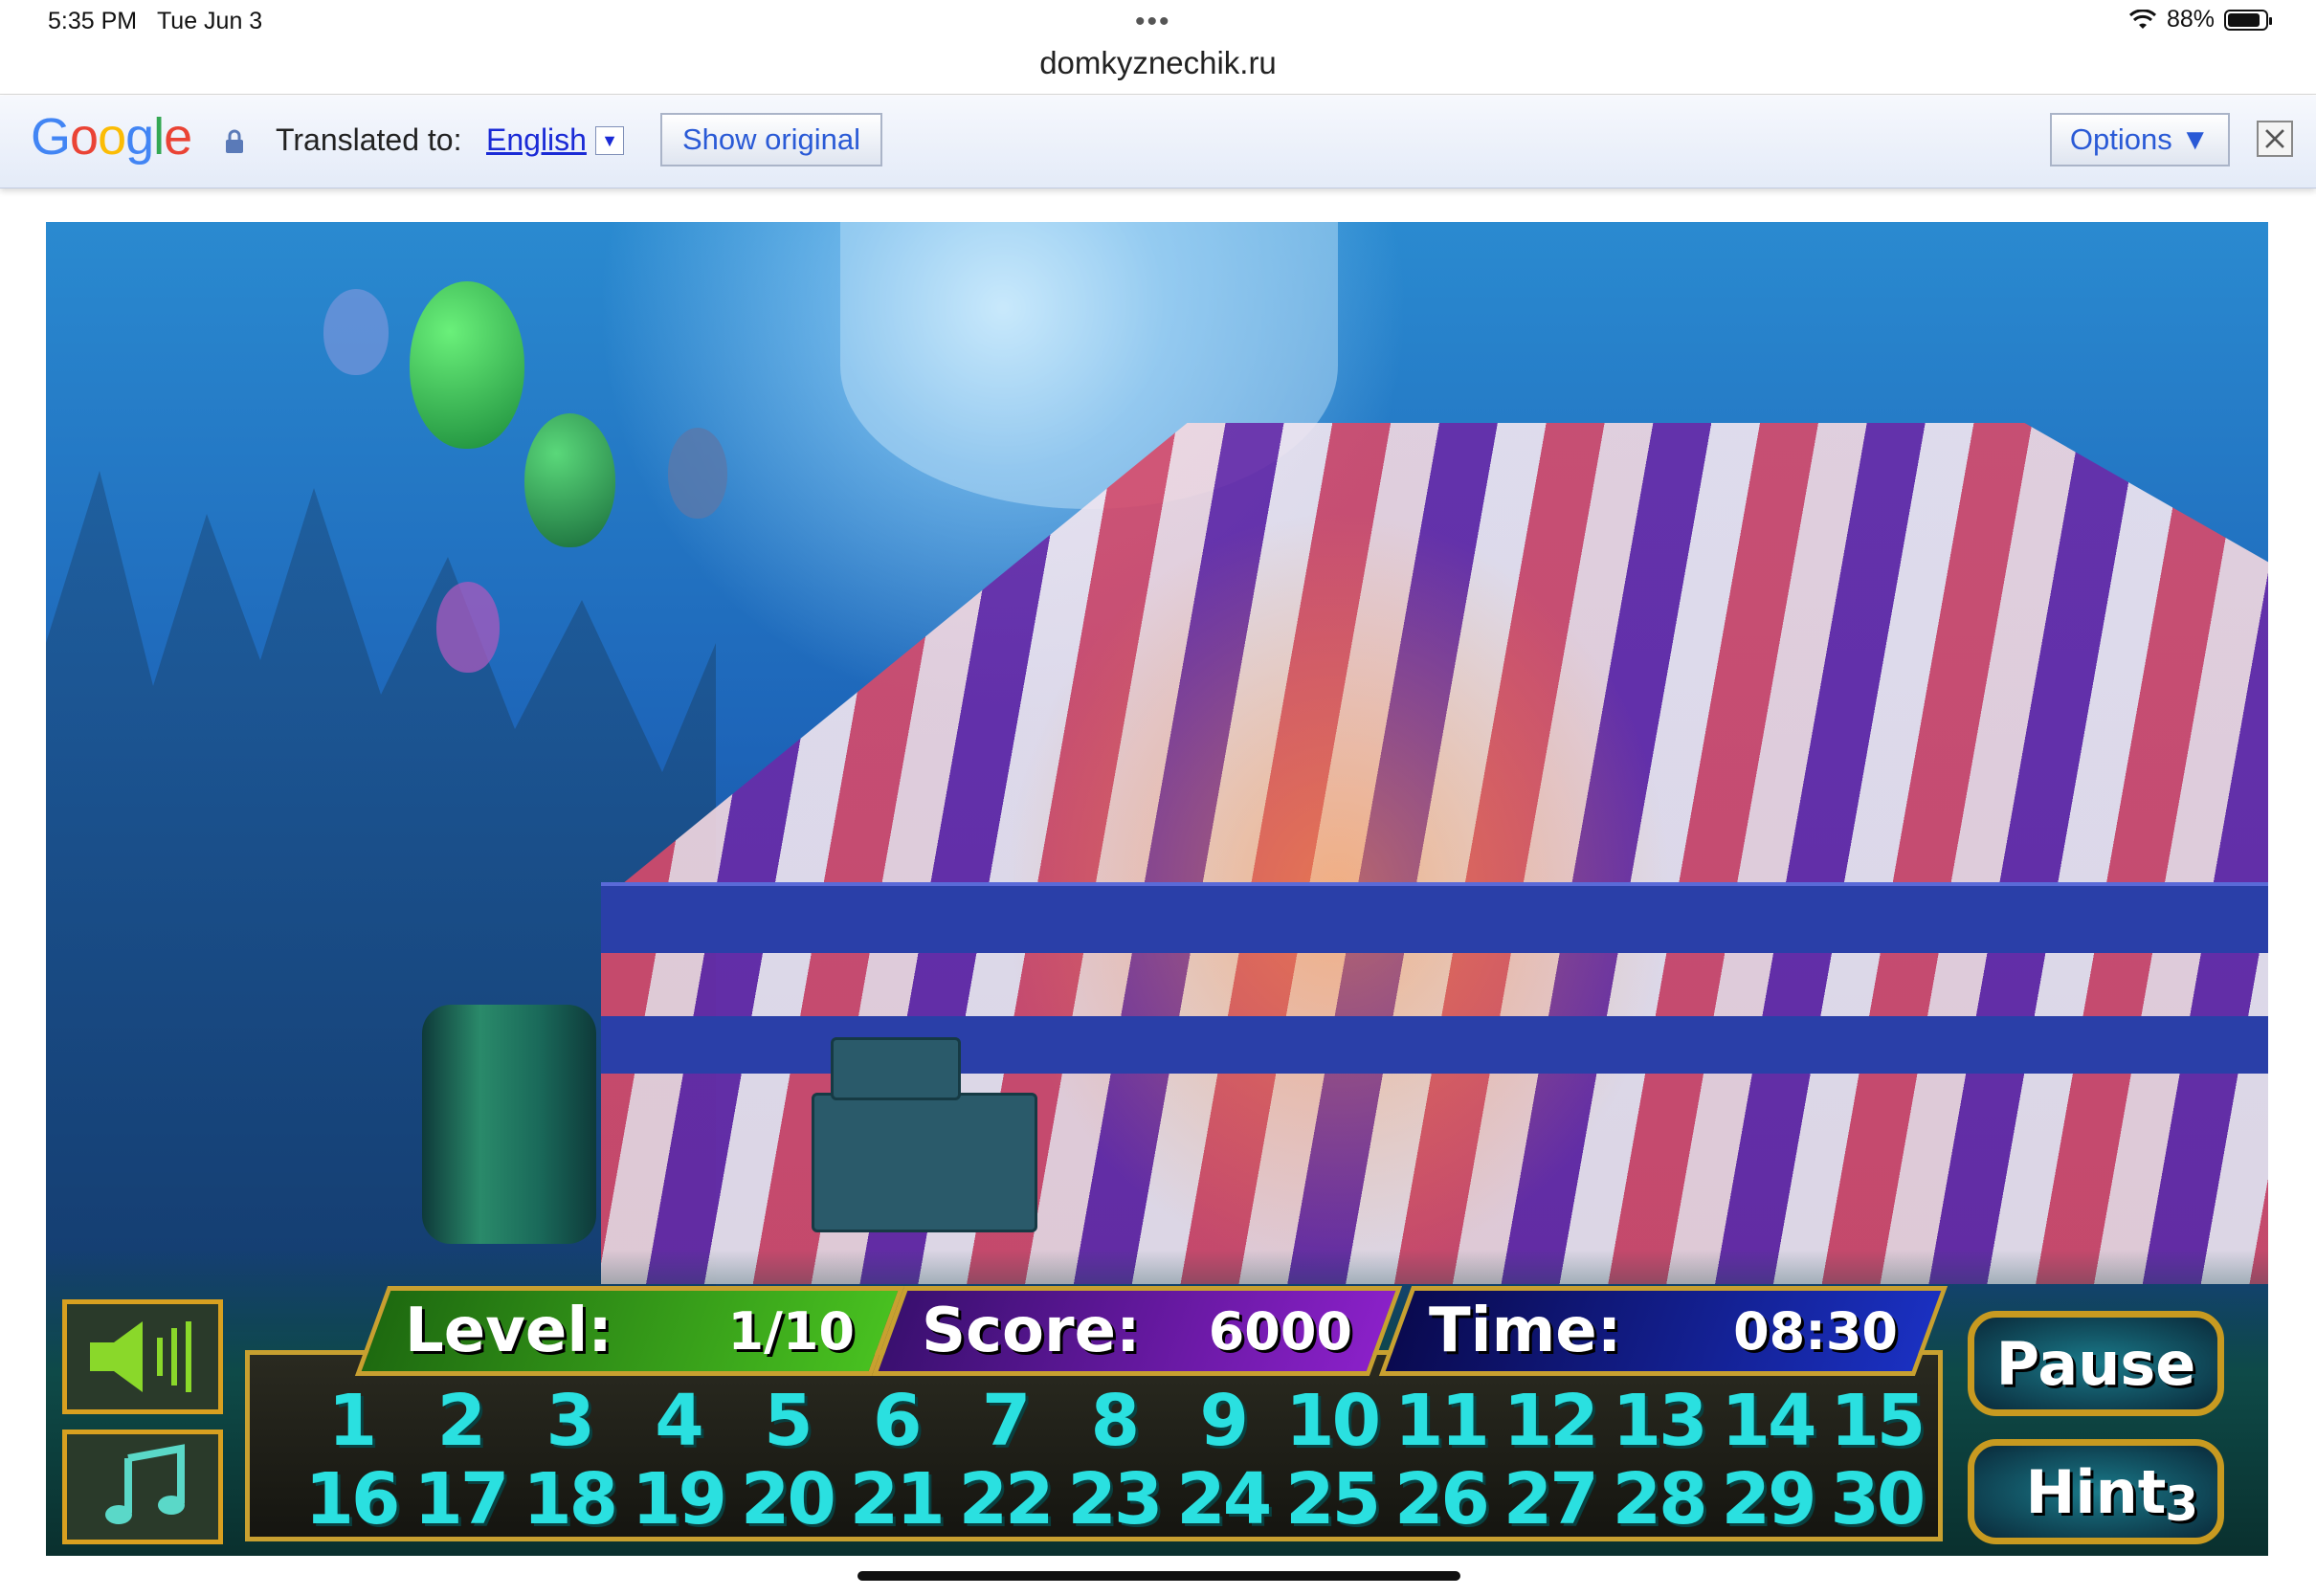 The height and width of the screenshot is (1596, 2316). What do you see at coordinates (356, 332) in the screenshot?
I see `blue-balloon` at bounding box center [356, 332].